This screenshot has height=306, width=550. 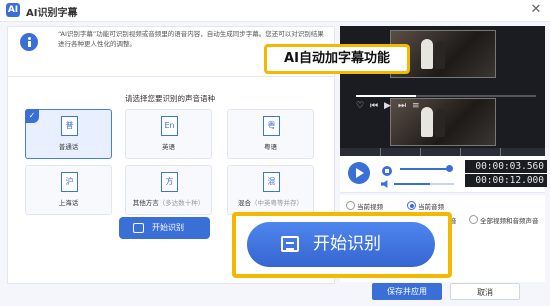 I want to click on time-current: 00:00:03.560, so click(x=506, y=166).